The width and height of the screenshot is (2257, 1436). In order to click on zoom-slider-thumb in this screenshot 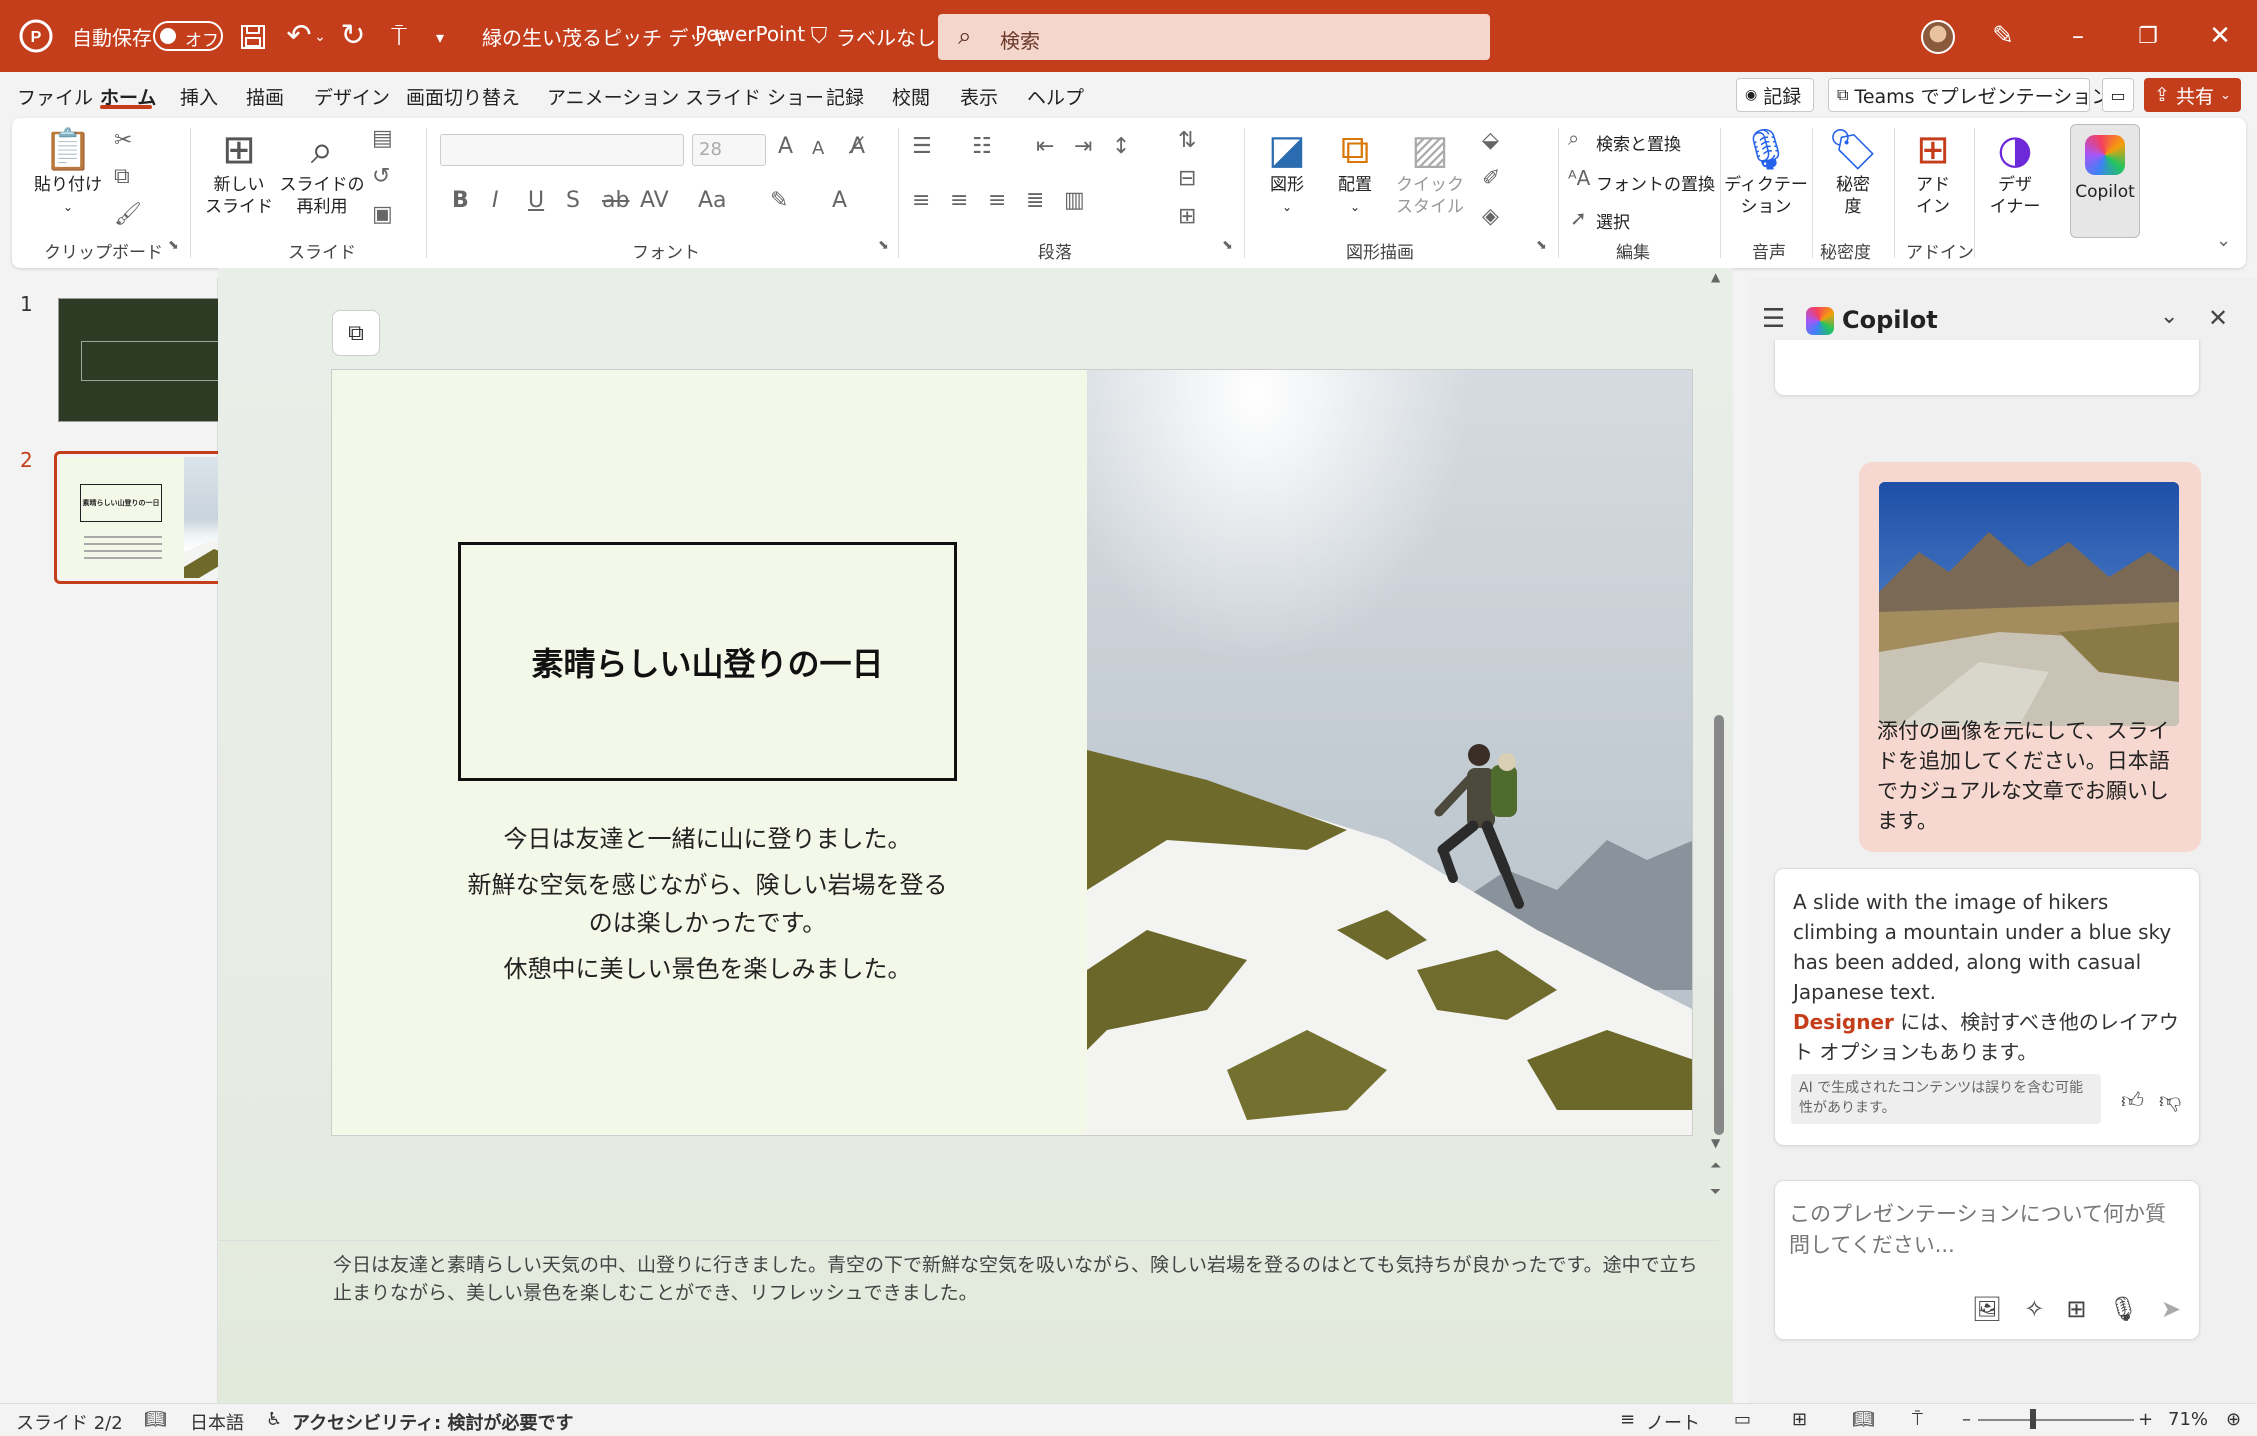, I will do `click(2033, 1419)`.